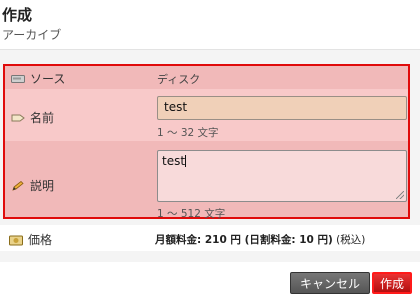 This screenshot has width=420, height=299. I want to click on source-label: ソース, so click(38, 78).